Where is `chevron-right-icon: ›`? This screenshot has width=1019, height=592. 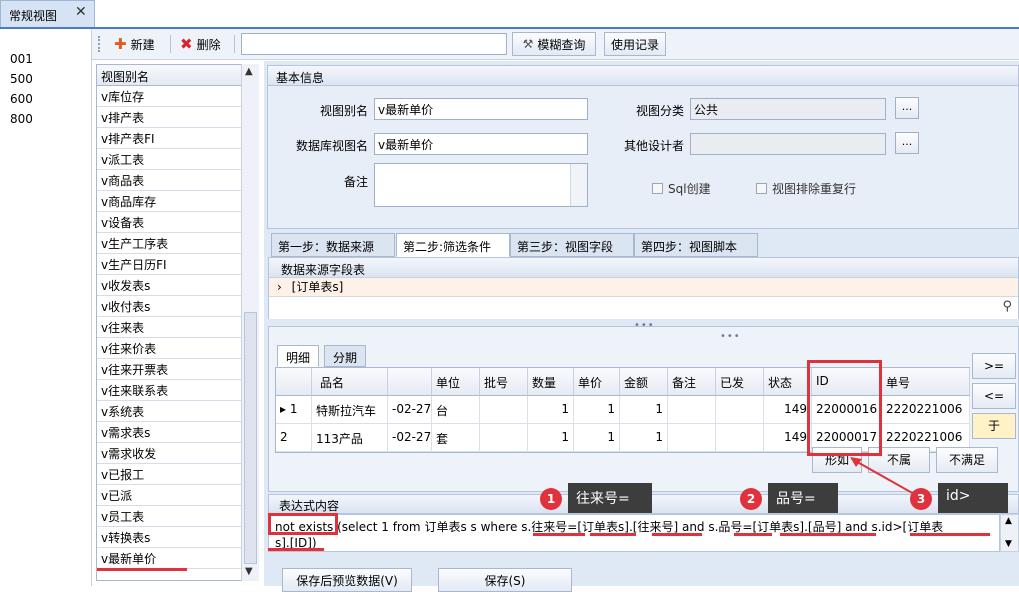 chevron-right-icon: › is located at coordinates (279, 287).